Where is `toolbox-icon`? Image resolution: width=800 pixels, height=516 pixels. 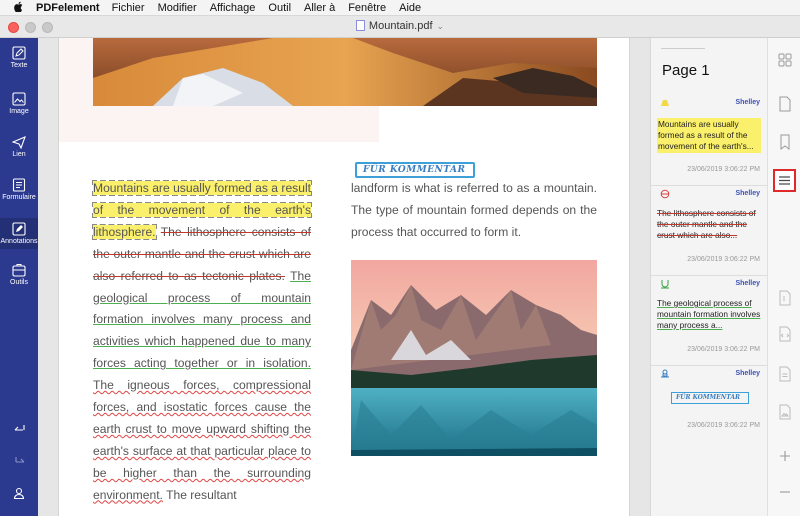
toolbox-icon is located at coordinates (19, 270).